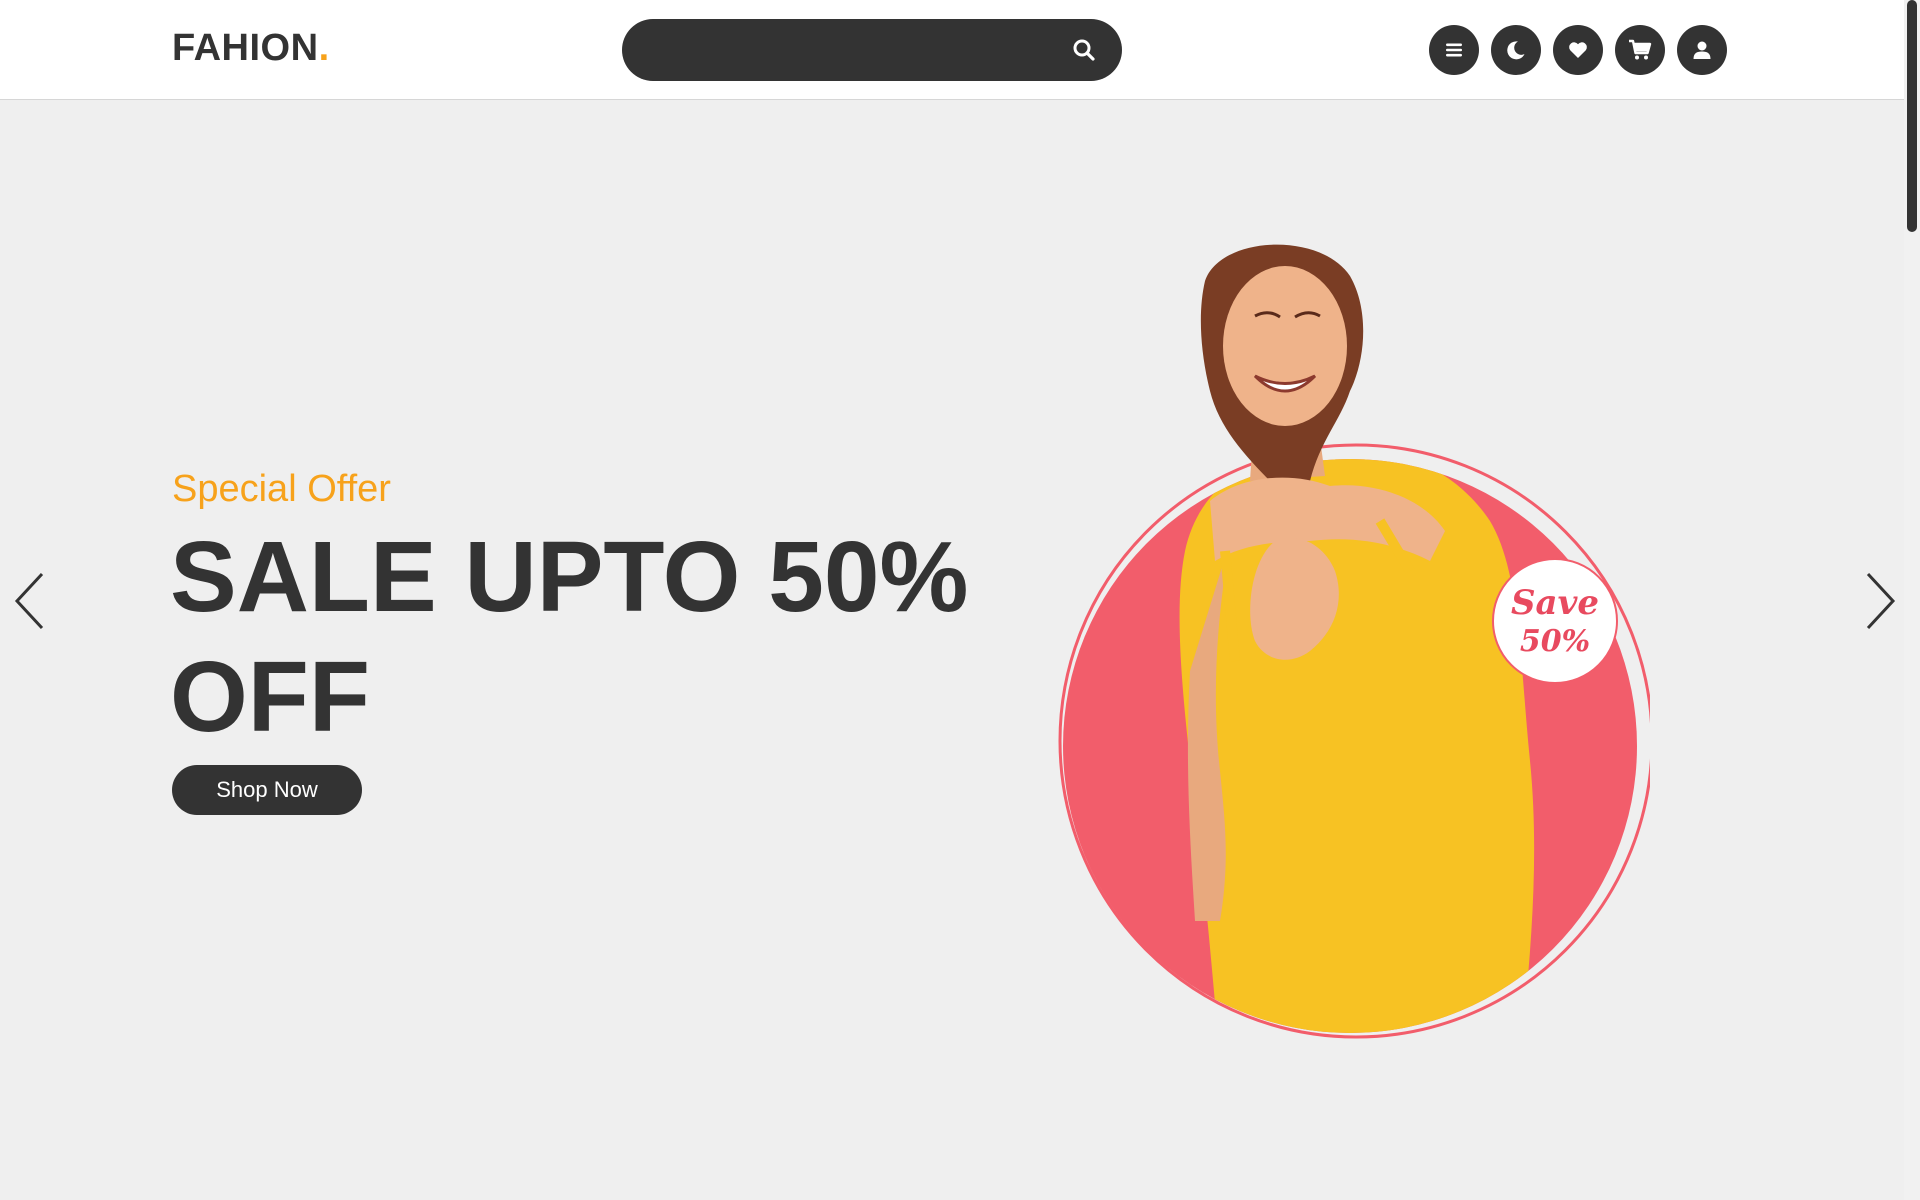  What do you see at coordinates (569, 637) in the screenshot?
I see `hero-title: SALE UPTO 50% OFF` at bounding box center [569, 637].